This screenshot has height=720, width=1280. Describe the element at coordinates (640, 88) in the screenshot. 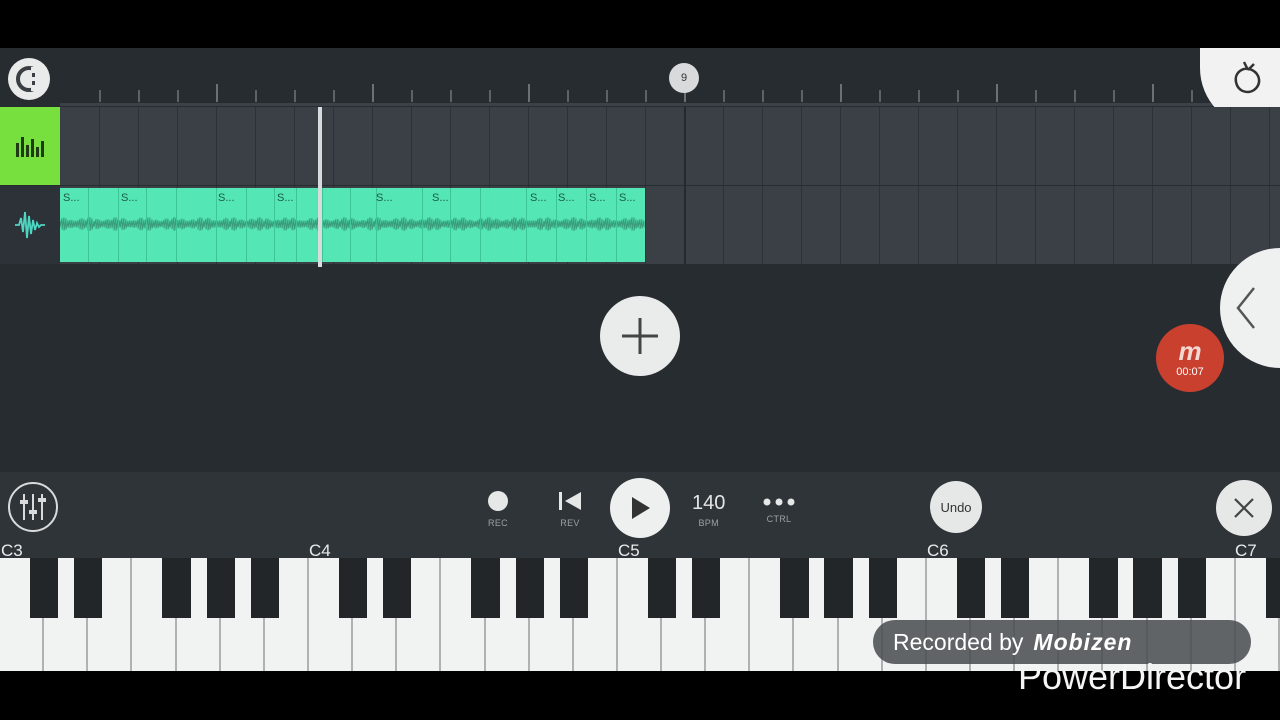

I see `timeline-ruler: 9` at that location.